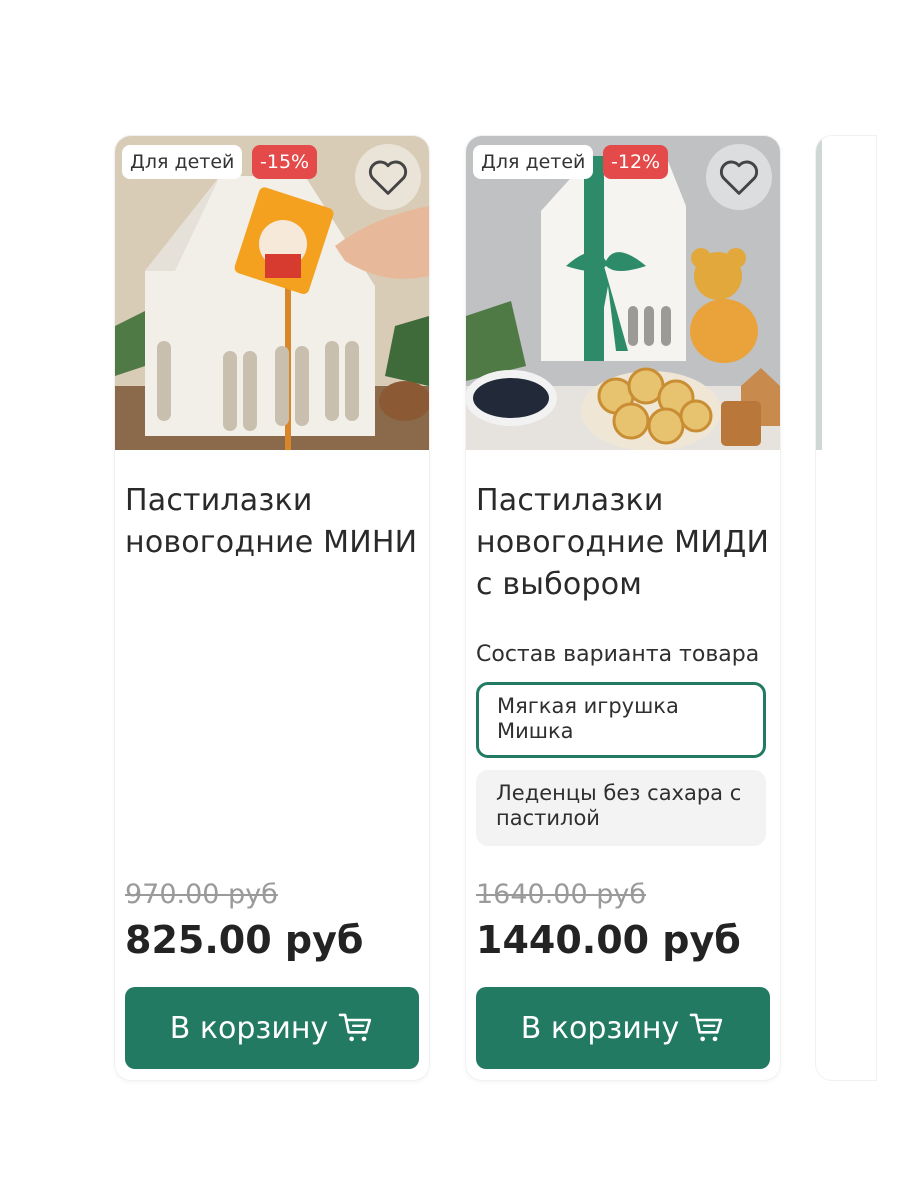 The height and width of the screenshot is (1200, 900). Describe the element at coordinates (626, 543) in the screenshot. I see `product-title: Пастилазки новогодние МИДИ с выбором` at that location.